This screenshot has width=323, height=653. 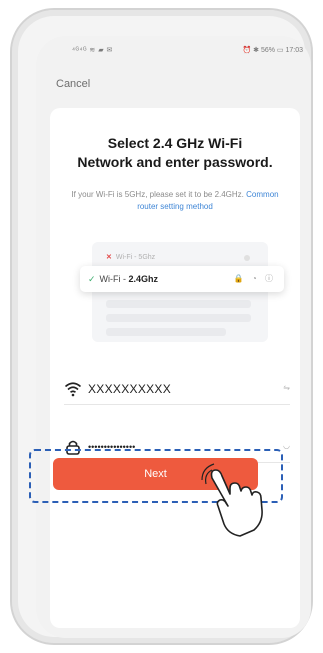 I want to click on title-line-1: Select 2.4 GHz Wi-Fi, so click(x=175, y=143).